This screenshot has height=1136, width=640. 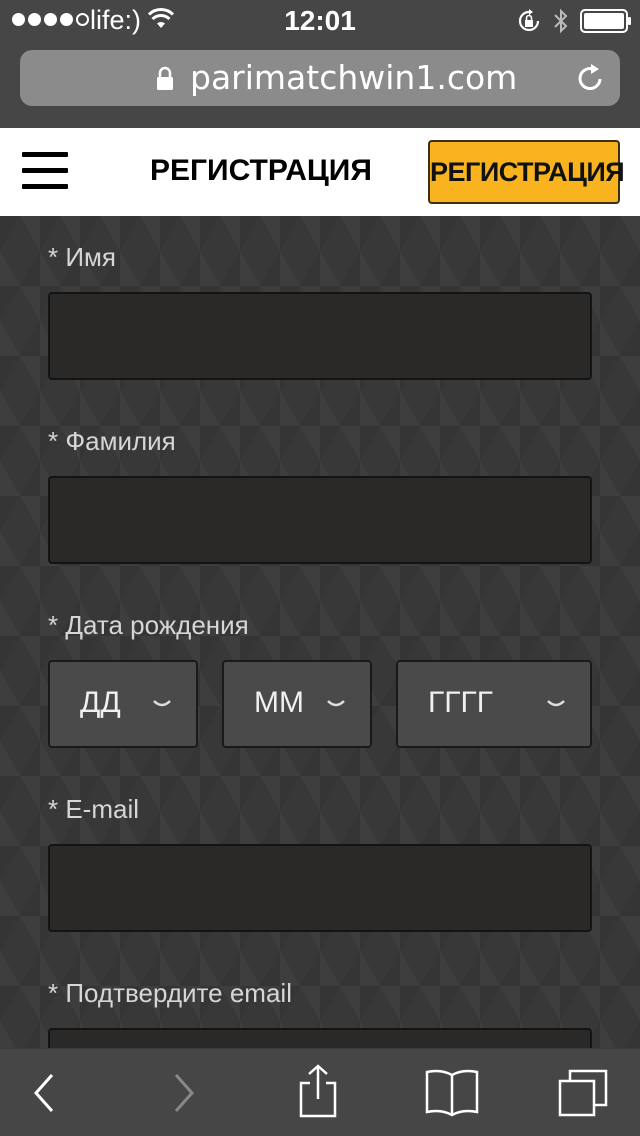 What do you see at coordinates (45, 171) in the screenshot?
I see `menu-icon` at bounding box center [45, 171].